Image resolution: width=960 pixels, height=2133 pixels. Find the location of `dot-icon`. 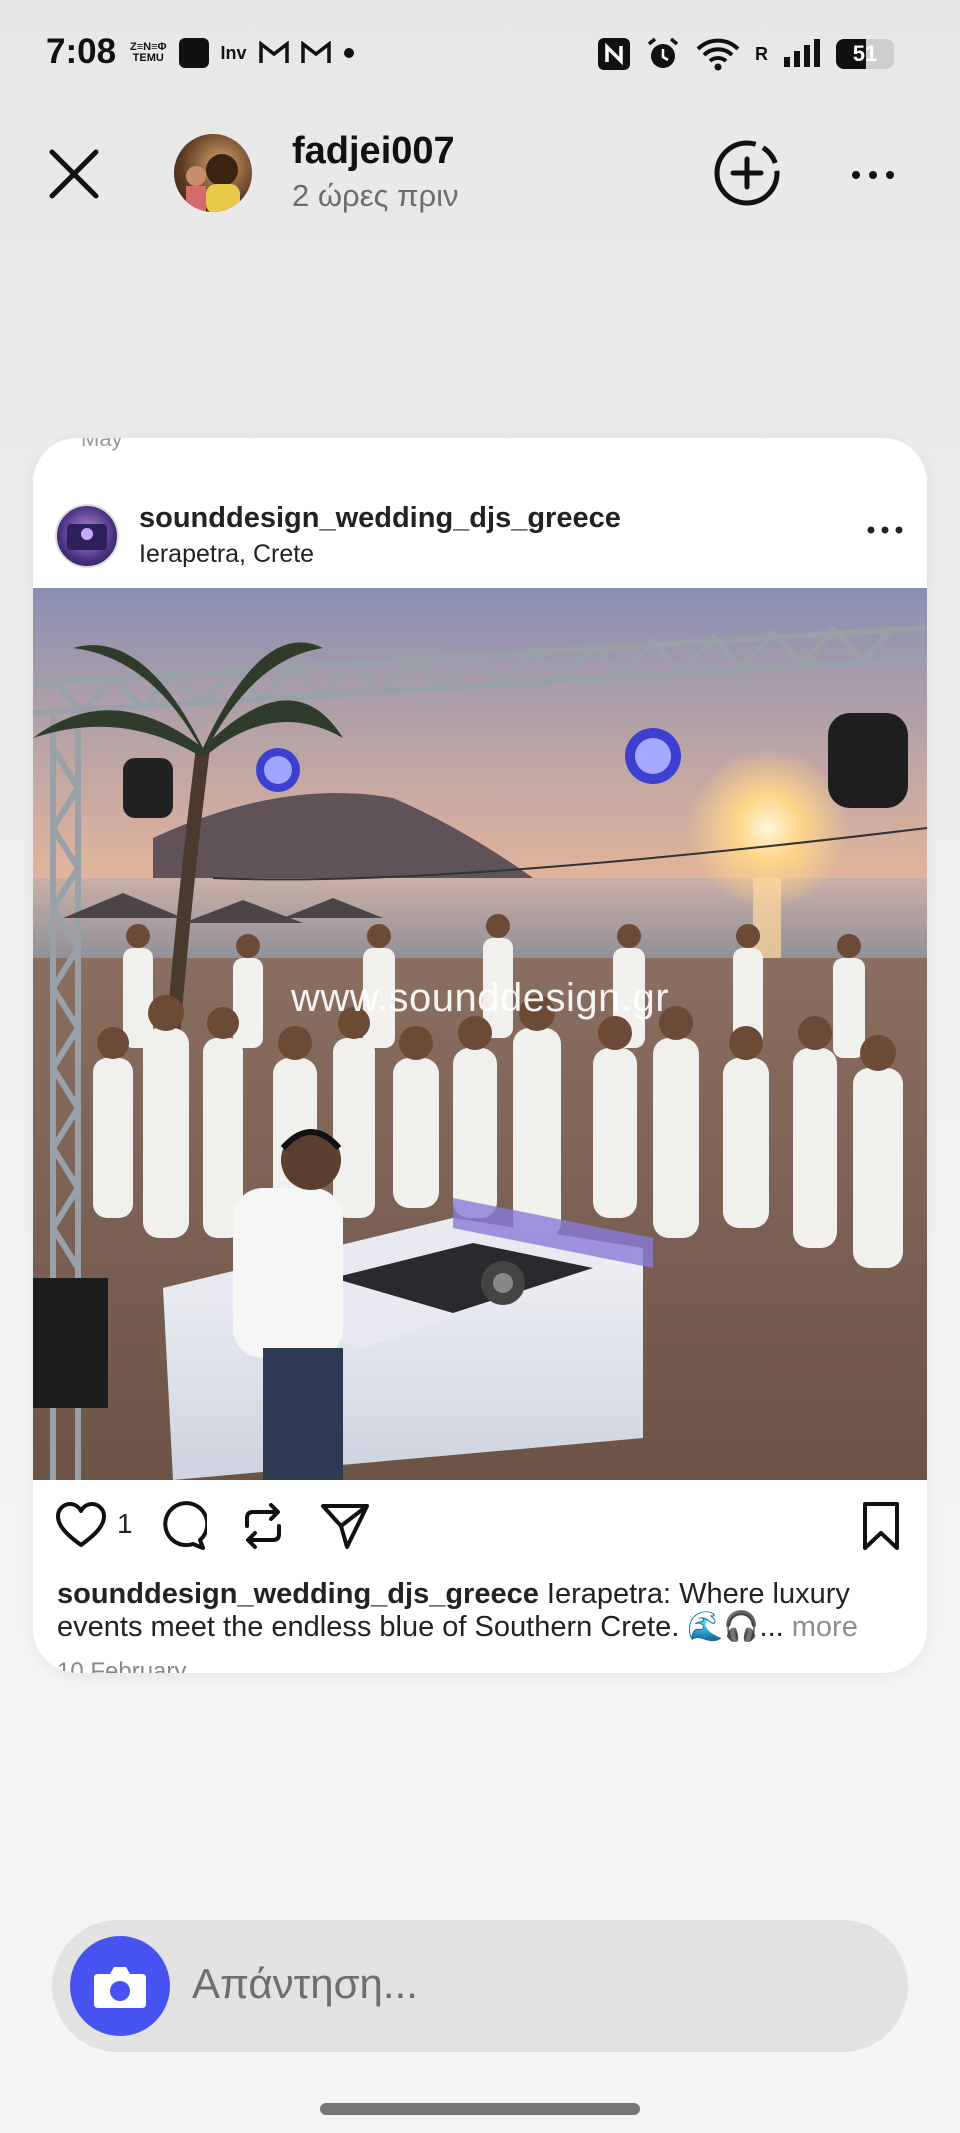

dot-icon is located at coordinates (348, 53).